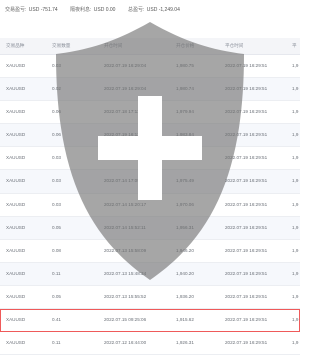  What do you see at coordinates (125, 135) in the screenshot?
I see `cell-open-time: 2022.07.19 16:13:07` at bounding box center [125, 135].